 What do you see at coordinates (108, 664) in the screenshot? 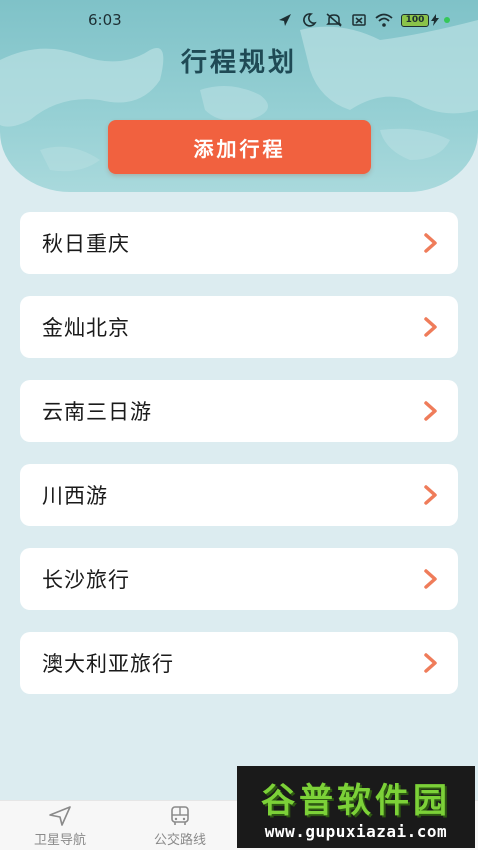
I see `trip-label: 澳大利亚旅行` at bounding box center [108, 664].